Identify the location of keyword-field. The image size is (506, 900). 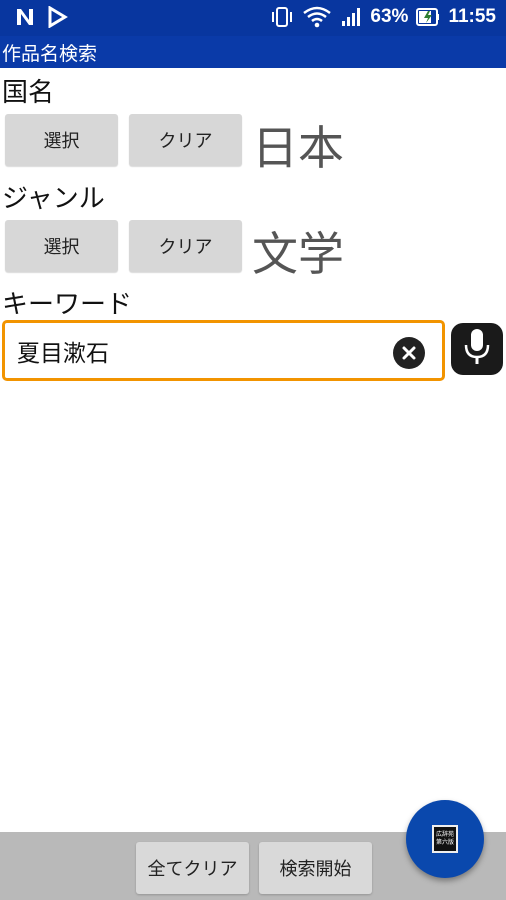
(223, 350).